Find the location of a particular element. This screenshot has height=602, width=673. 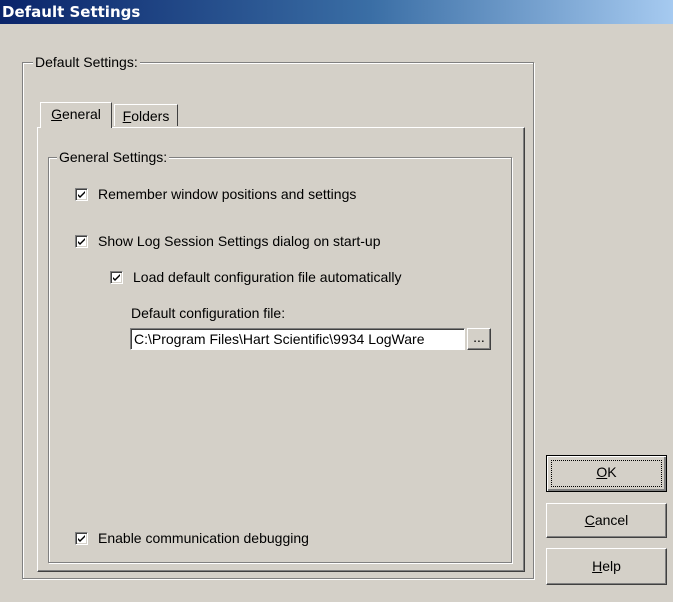

cancel-button-accel: C is located at coordinates (589, 520).